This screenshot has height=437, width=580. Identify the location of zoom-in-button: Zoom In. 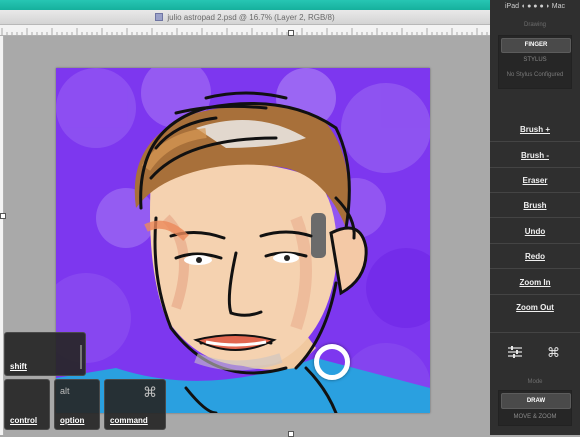
(535, 282).